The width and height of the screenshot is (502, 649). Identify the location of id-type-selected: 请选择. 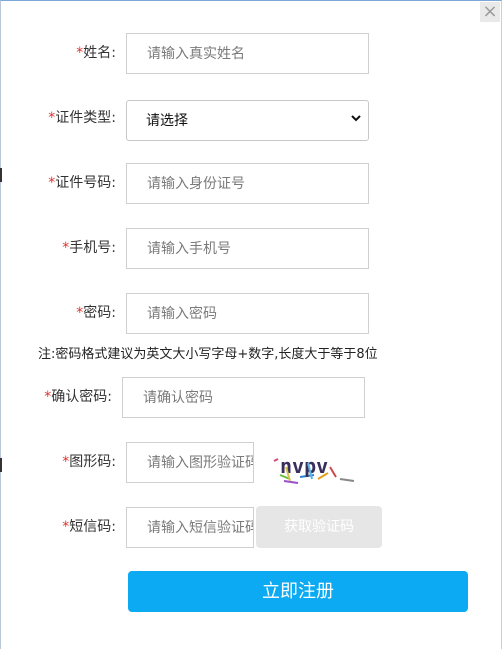
(167, 121).